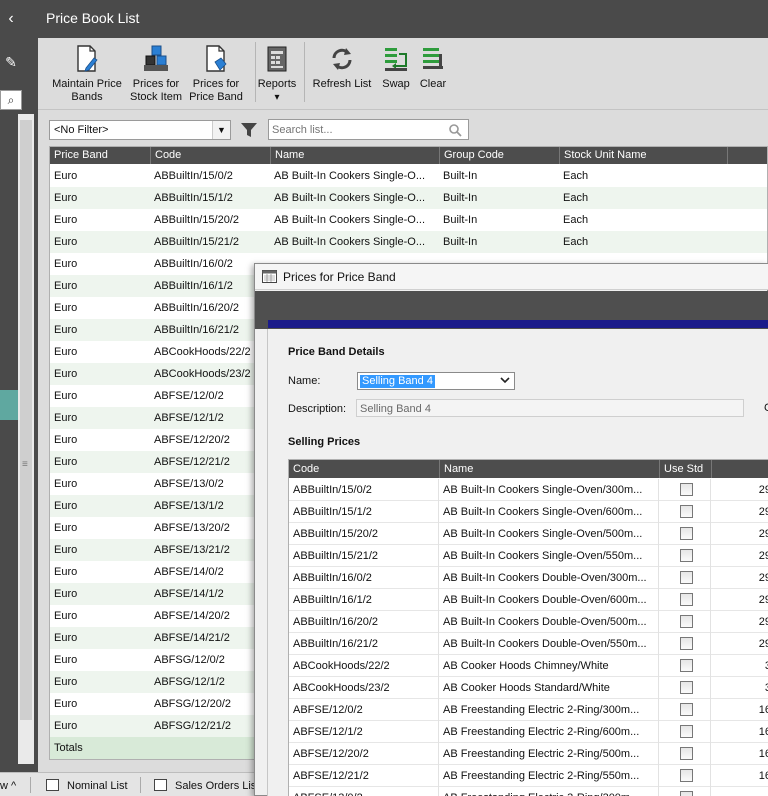  What do you see at coordinates (11, 19) in the screenshot?
I see `collapse-chevron-icon: ‹` at bounding box center [11, 19].